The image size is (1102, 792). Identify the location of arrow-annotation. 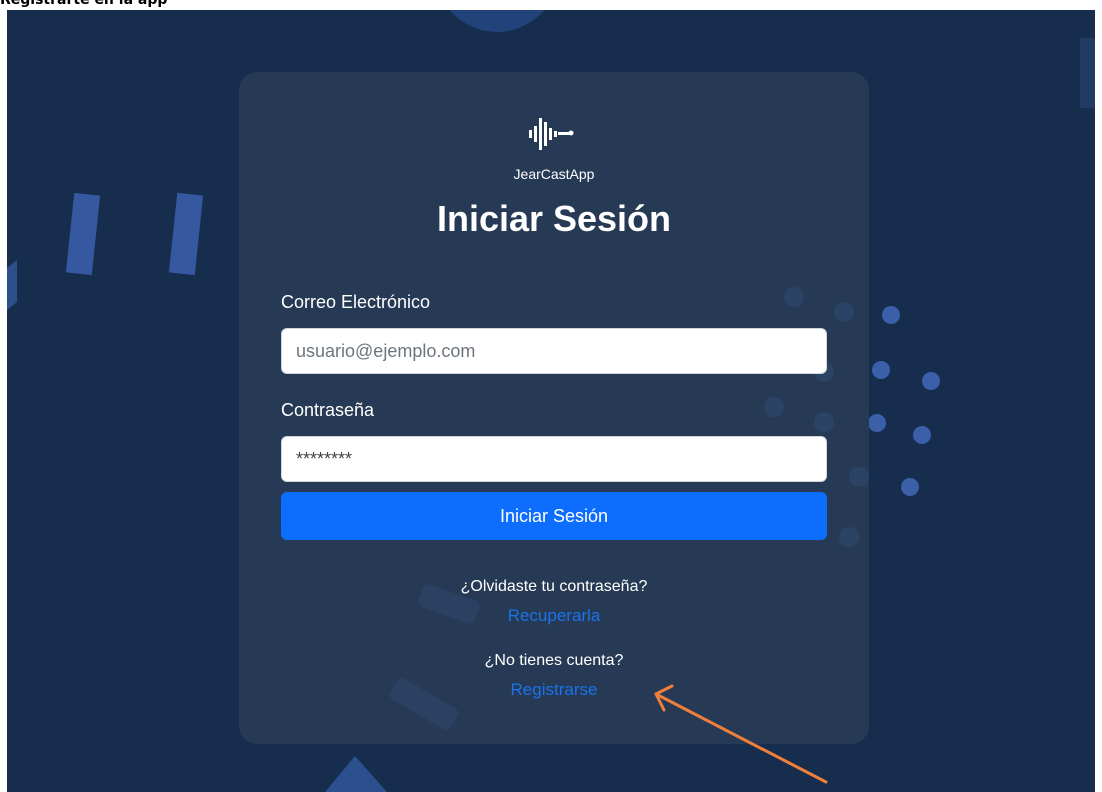
(741, 734).